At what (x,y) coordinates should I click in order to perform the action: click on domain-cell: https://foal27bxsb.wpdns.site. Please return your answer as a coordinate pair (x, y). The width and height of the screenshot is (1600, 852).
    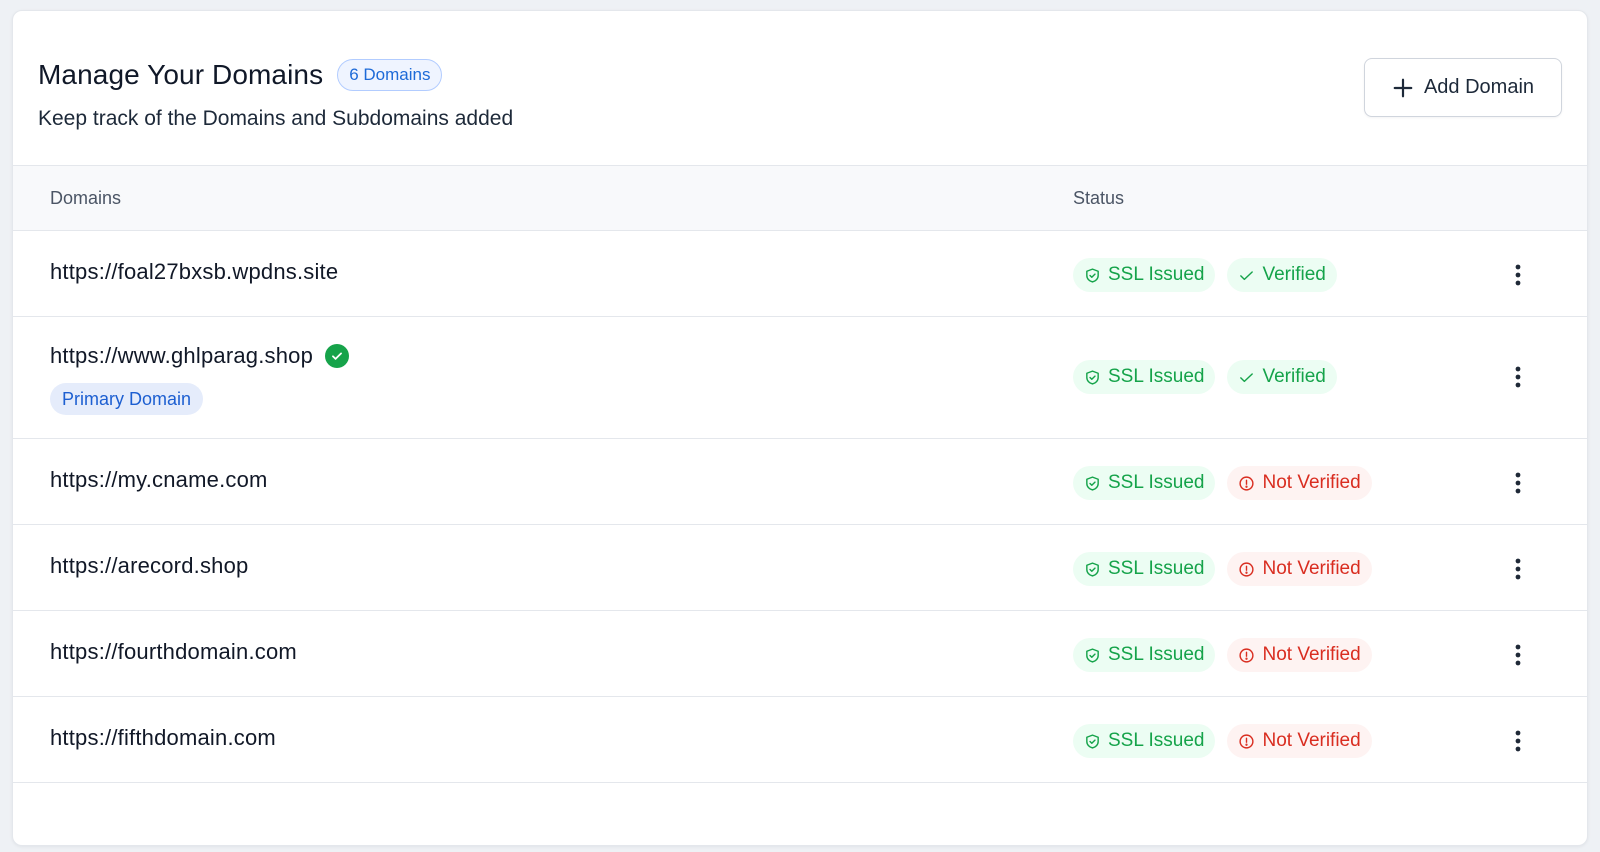
    Looking at the image, I should click on (194, 272).